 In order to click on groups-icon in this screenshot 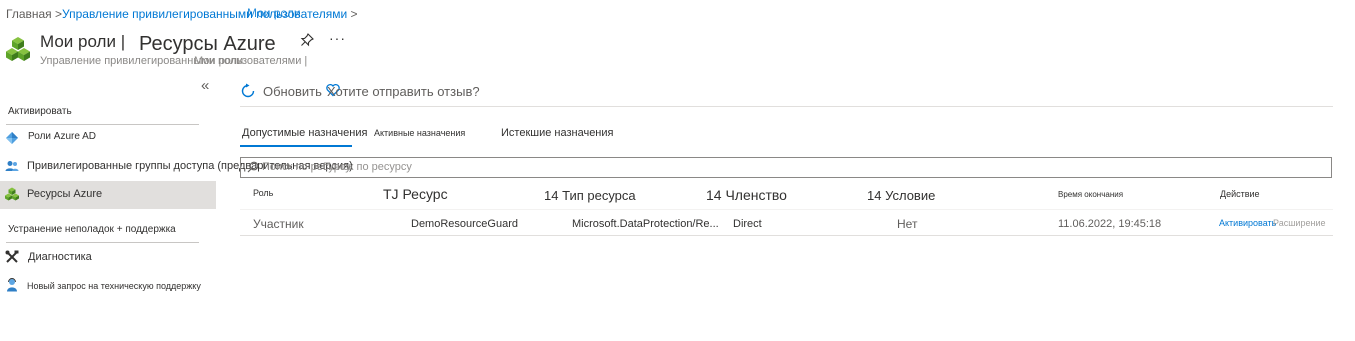, I will do `click(12, 166)`.